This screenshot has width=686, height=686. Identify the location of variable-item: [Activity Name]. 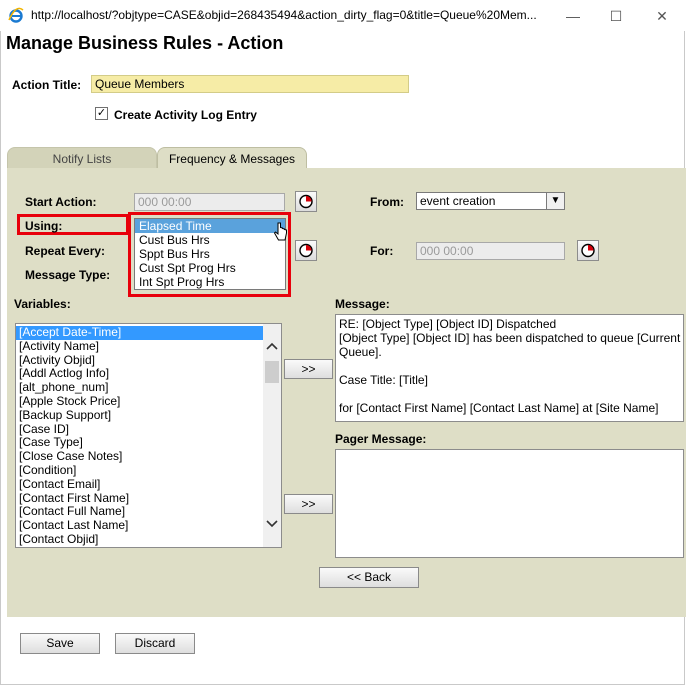
(140, 346).